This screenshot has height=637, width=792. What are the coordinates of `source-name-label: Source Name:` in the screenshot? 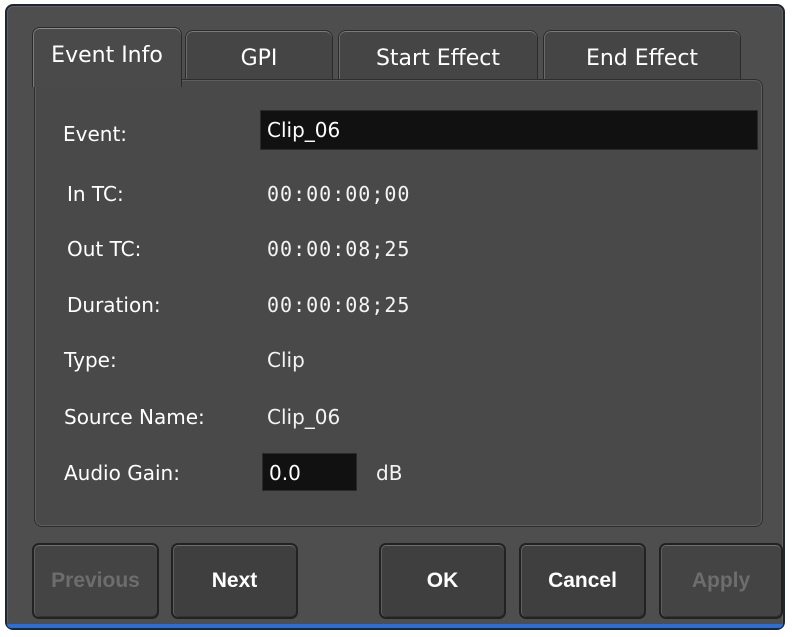 It's located at (134, 417).